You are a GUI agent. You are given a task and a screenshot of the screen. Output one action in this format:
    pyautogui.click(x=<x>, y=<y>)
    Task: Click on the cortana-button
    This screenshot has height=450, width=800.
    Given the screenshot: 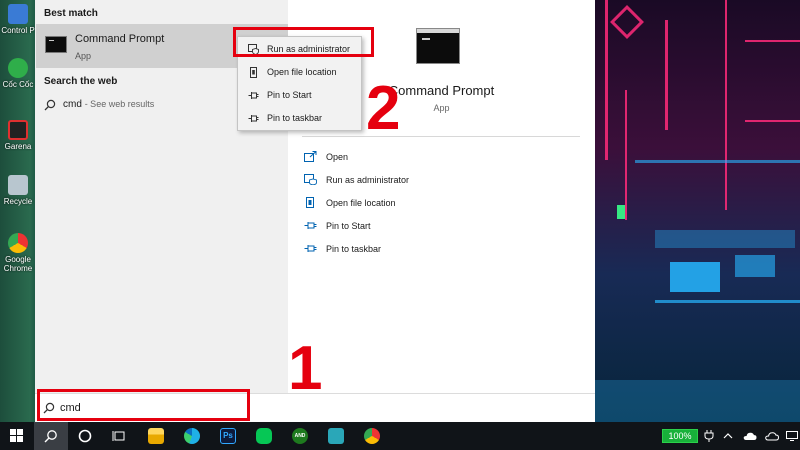 What is the action you would take?
    pyautogui.click(x=85, y=436)
    